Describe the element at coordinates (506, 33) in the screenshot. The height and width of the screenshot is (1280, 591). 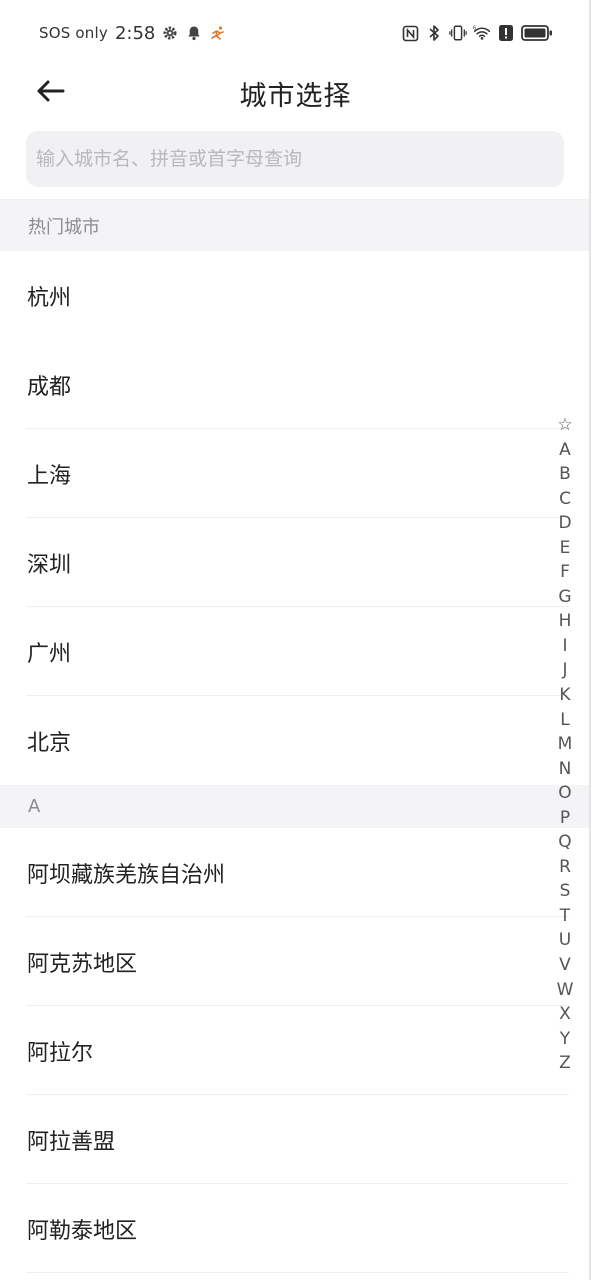
I see `alert-icon` at that location.